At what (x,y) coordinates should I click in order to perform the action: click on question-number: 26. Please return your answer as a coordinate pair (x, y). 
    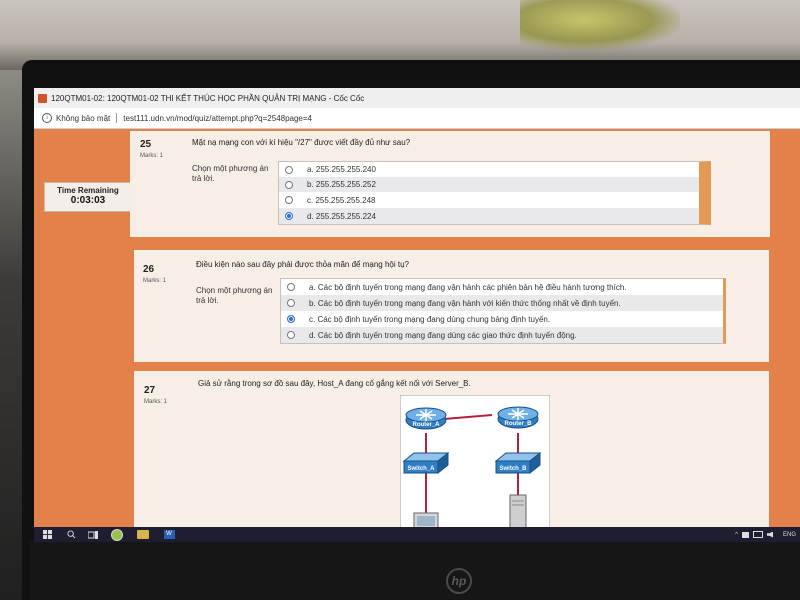
    Looking at the image, I should click on (149, 269).